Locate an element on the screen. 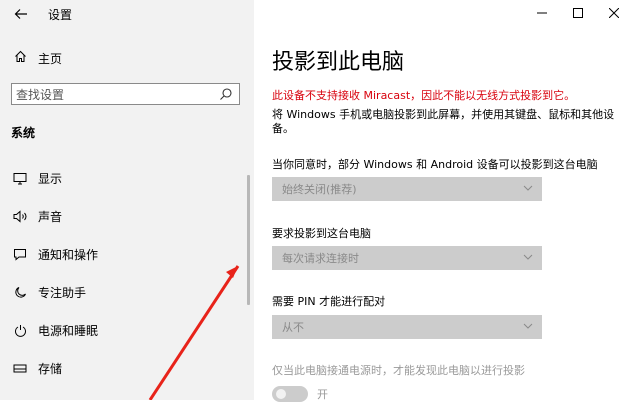 Image resolution: width=633 pixels, height=402 pixels. sidebar-item-focus-assist: 专注助手 is located at coordinates (49, 292).